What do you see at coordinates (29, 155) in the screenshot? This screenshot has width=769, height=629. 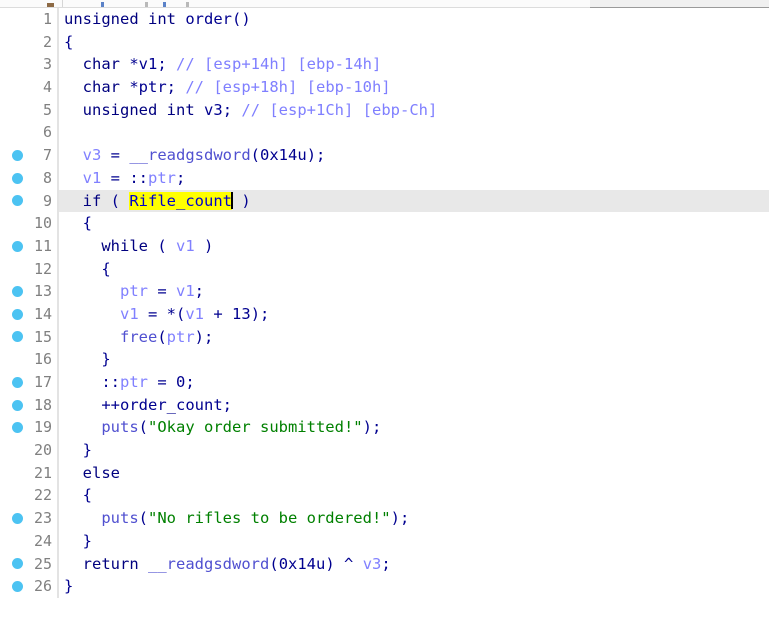 I see `line-gutter: 7` at bounding box center [29, 155].